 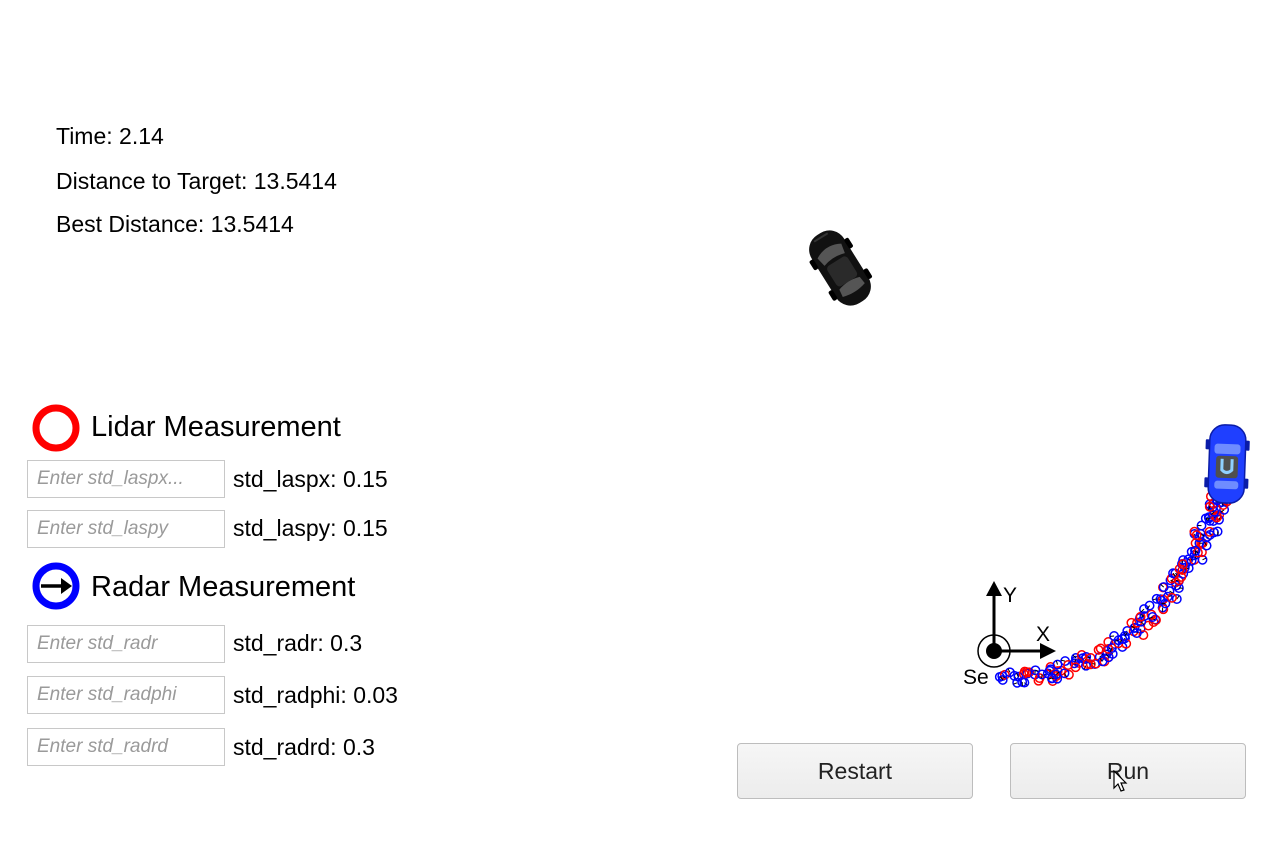 What do you see at coordinates (1113, 589) in the screenshot?
I see `measurement-points` at bounding box center [1113, 589].